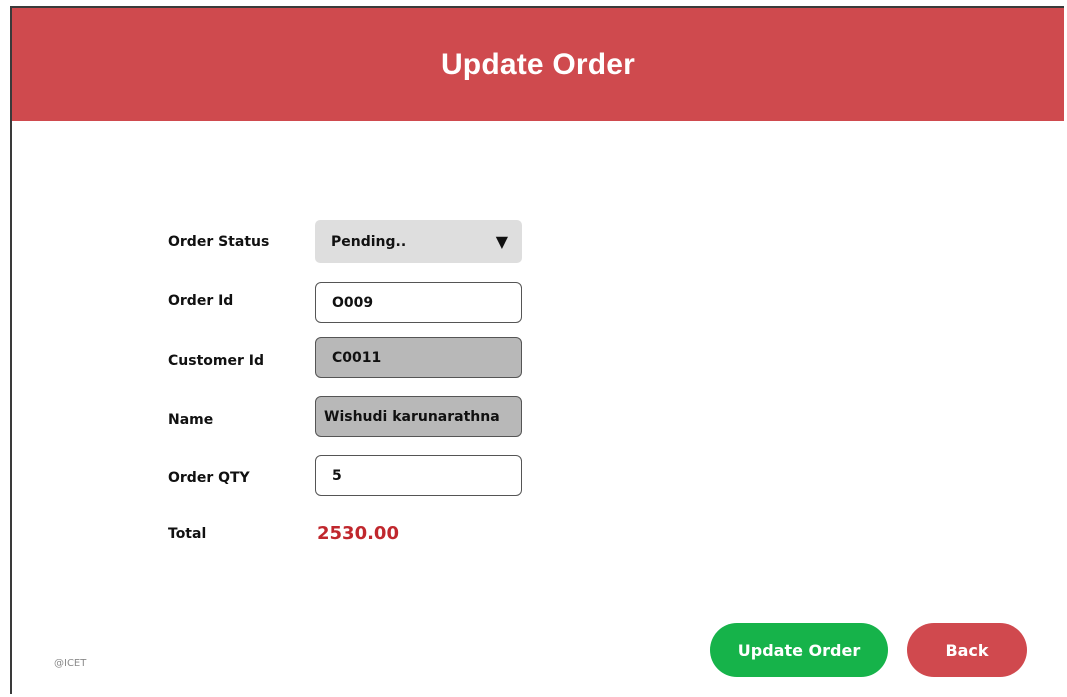 The width and height of the screenshot is (1067, 697). I want to click on back-button: Back, so click(967, 650).